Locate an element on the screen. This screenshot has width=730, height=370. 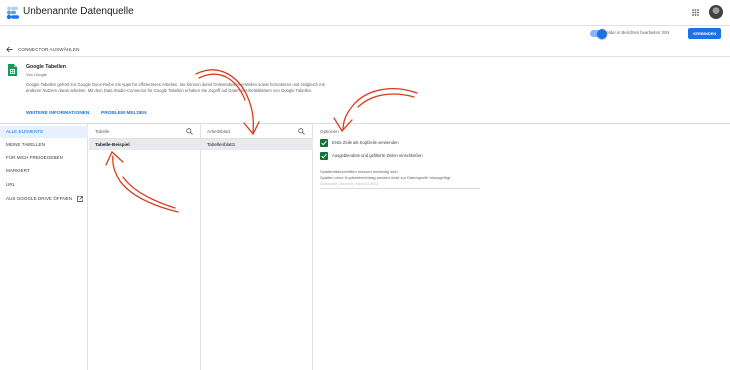
open-external-icon is located at coordinates (80, 199).